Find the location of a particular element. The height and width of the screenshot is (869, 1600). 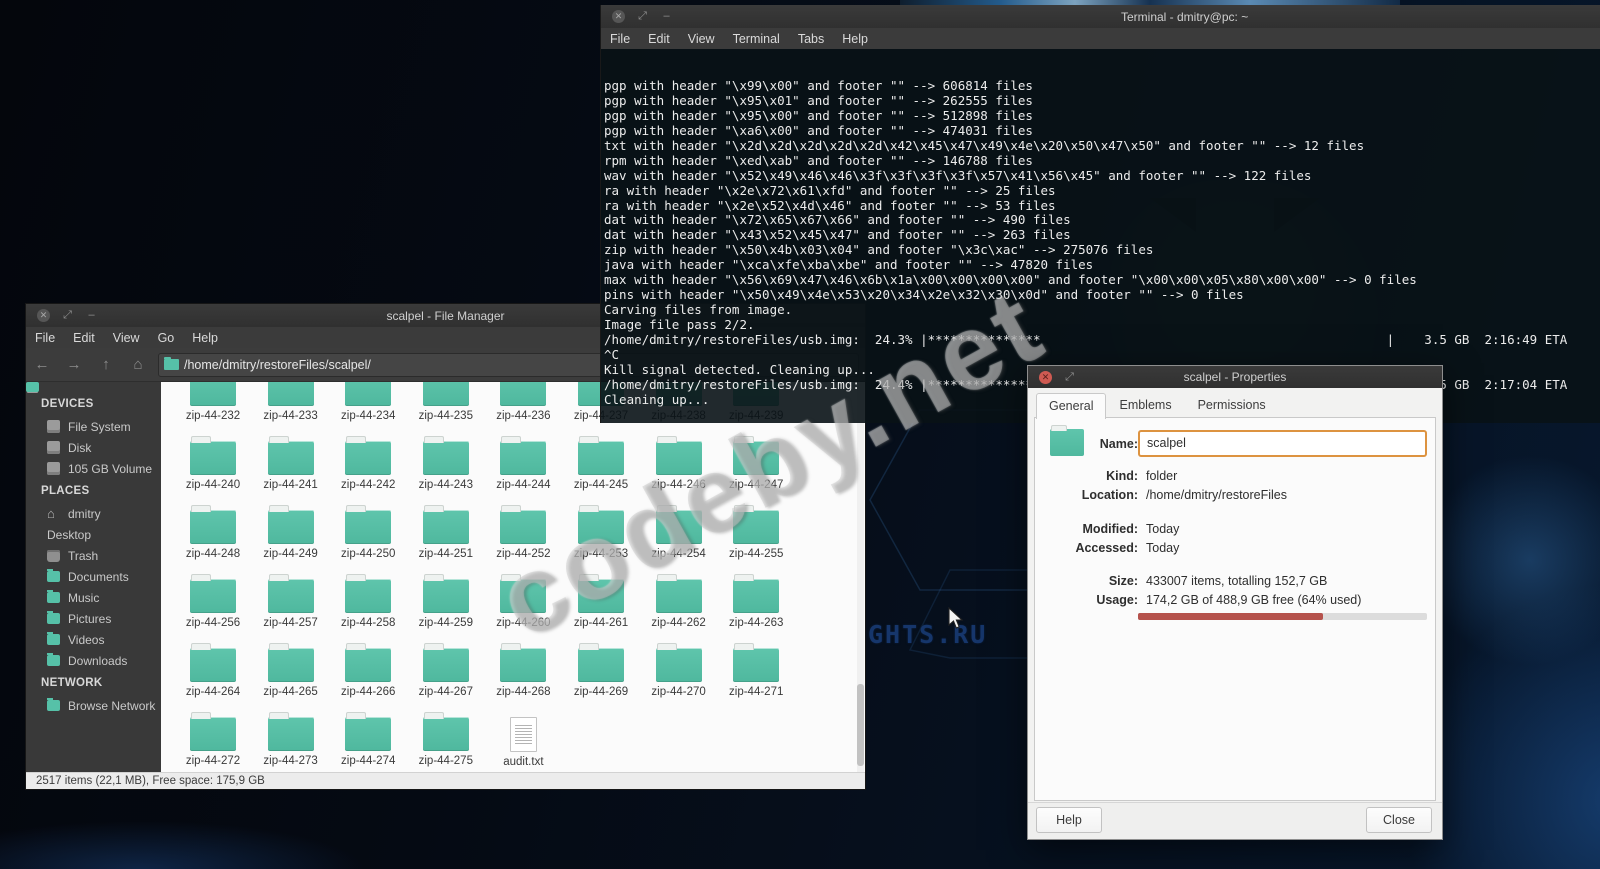

file-item: zip-44-271 is located at coordinates (756, 670).